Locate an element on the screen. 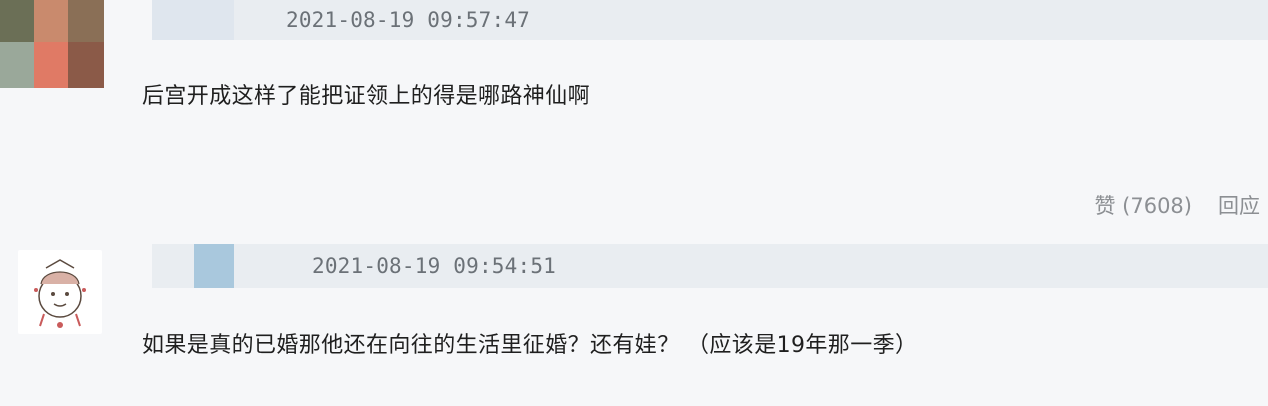 The height and width of the screenshot is (406, 1268). reply-button: 回应 is located at coordinates (1239, 205).